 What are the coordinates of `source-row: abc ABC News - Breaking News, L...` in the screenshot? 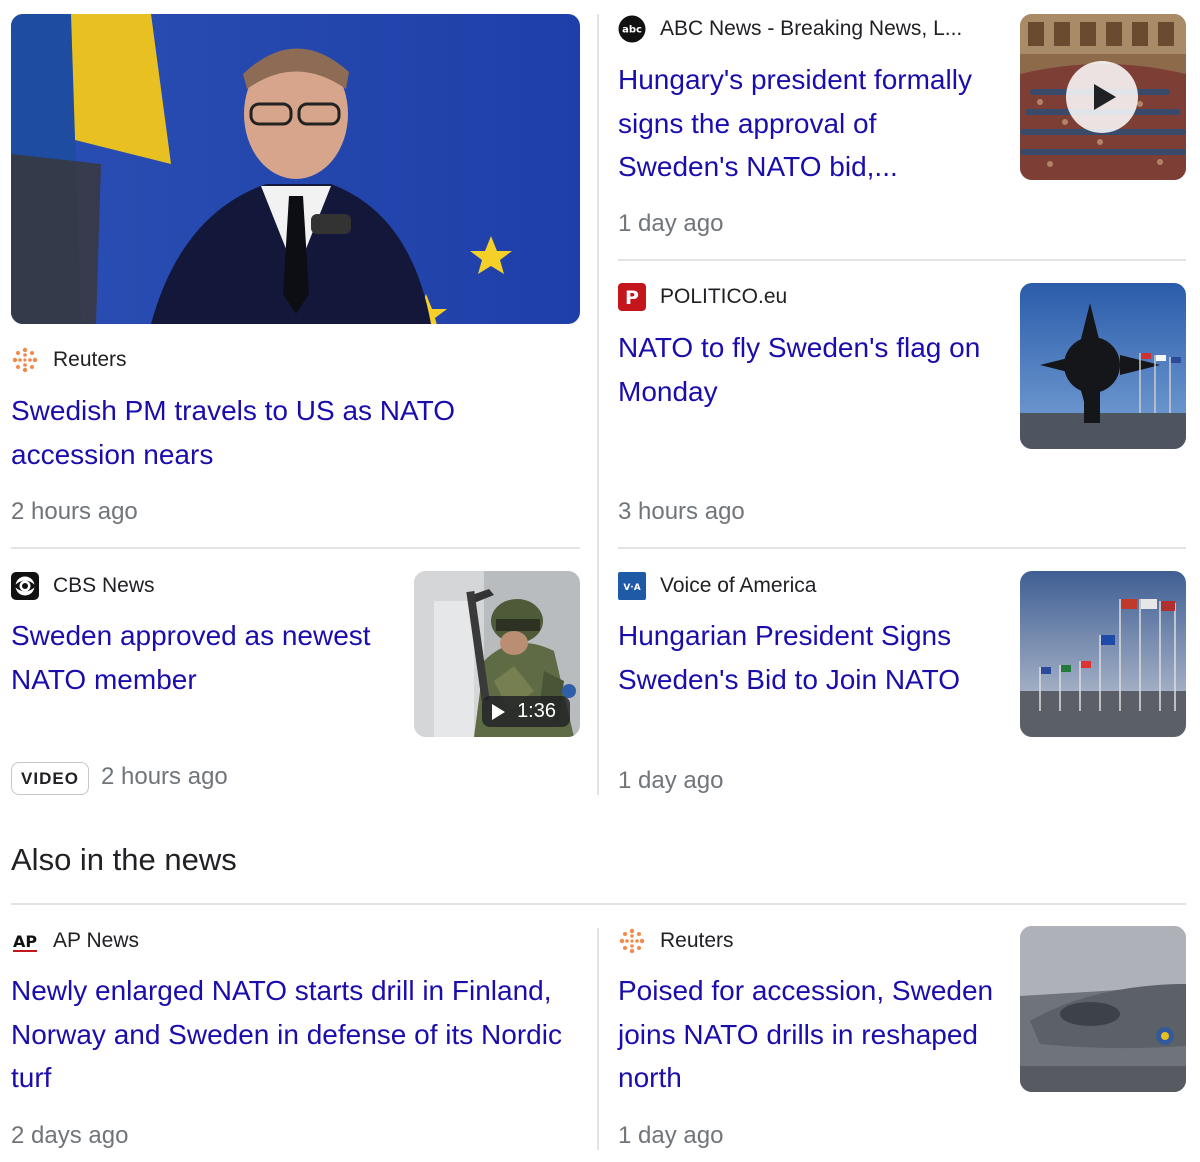 It's located at (790, 29).